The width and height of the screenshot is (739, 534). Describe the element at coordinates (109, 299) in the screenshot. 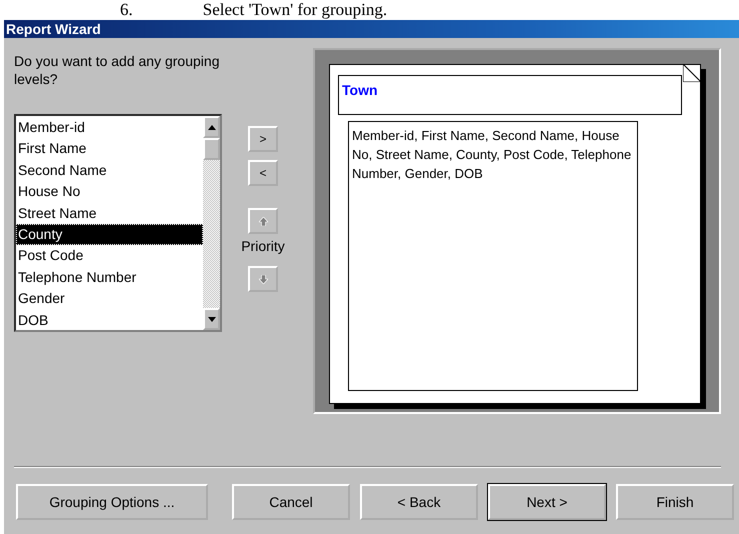

I see `list-item: Gender` at that location.